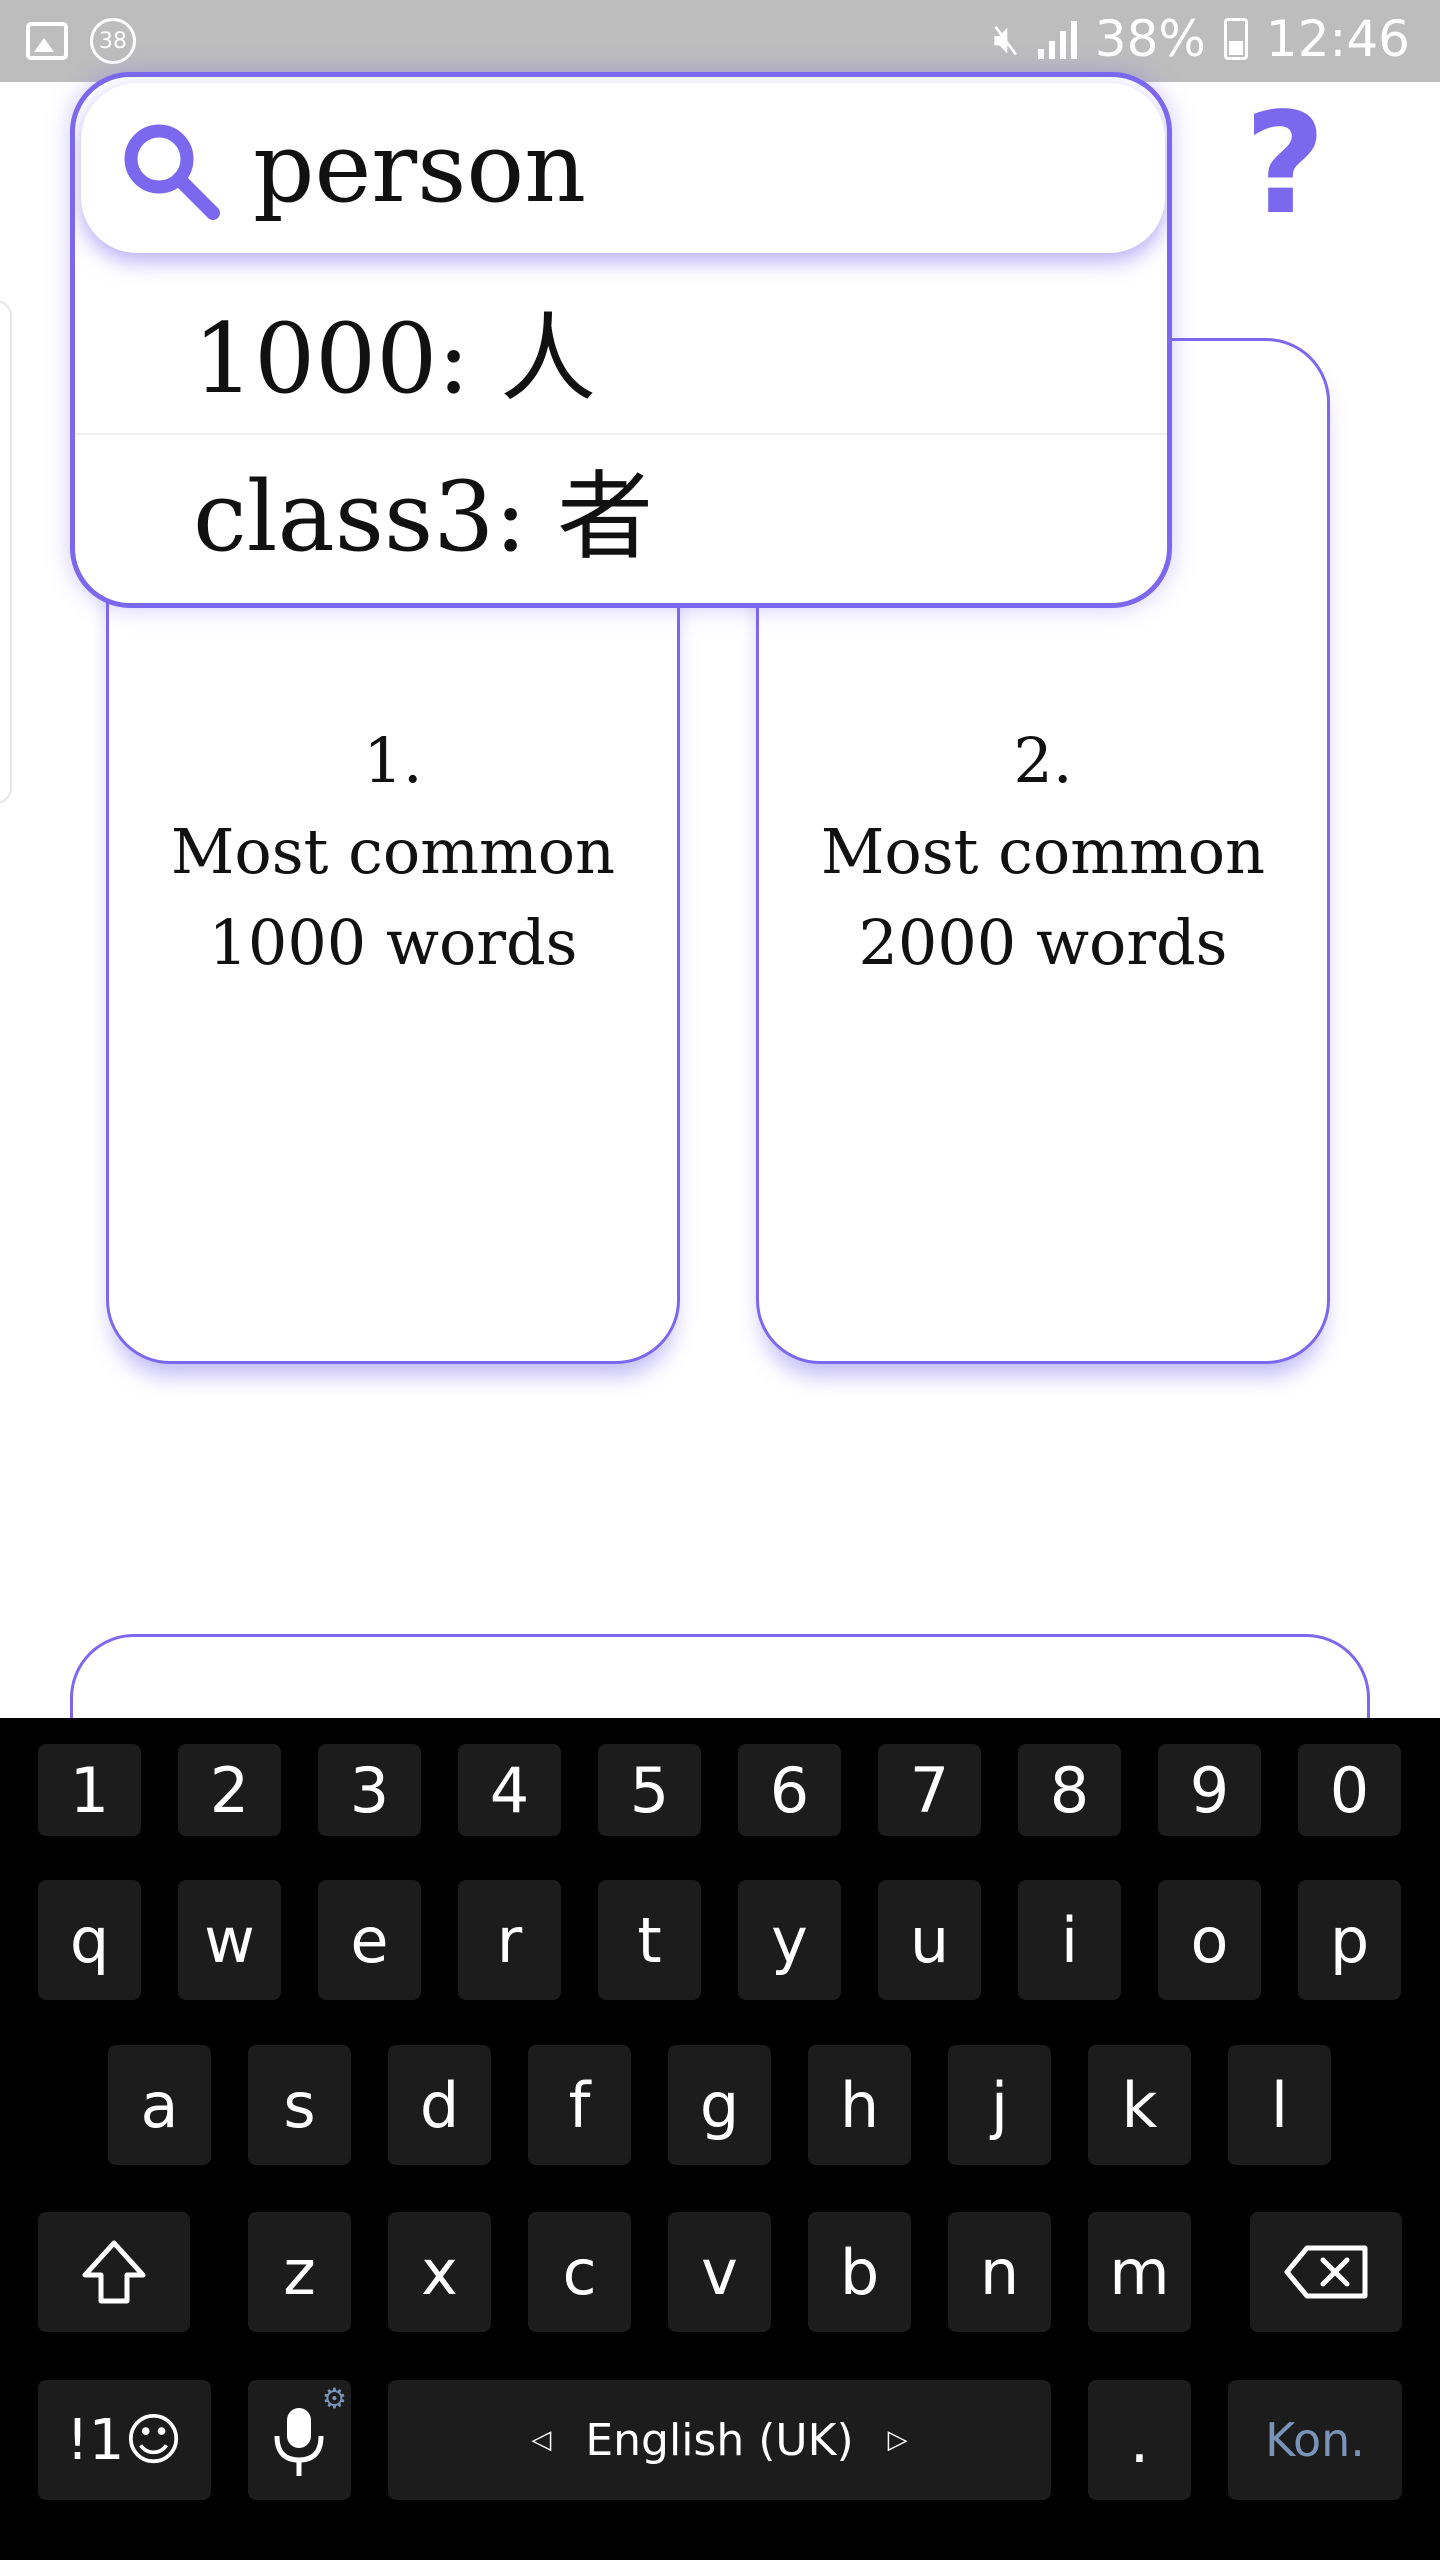 This screenshot has width=1440, height=2560. Describe the element at coordinates (1069, 1940) in the screenshot. I see `key-i: i` at that location.